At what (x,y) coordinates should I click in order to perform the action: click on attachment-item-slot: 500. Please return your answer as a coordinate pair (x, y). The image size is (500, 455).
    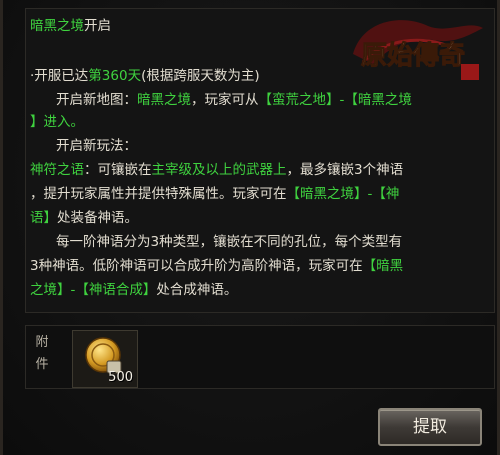
    Looking at the image, I should click on (105, 359).